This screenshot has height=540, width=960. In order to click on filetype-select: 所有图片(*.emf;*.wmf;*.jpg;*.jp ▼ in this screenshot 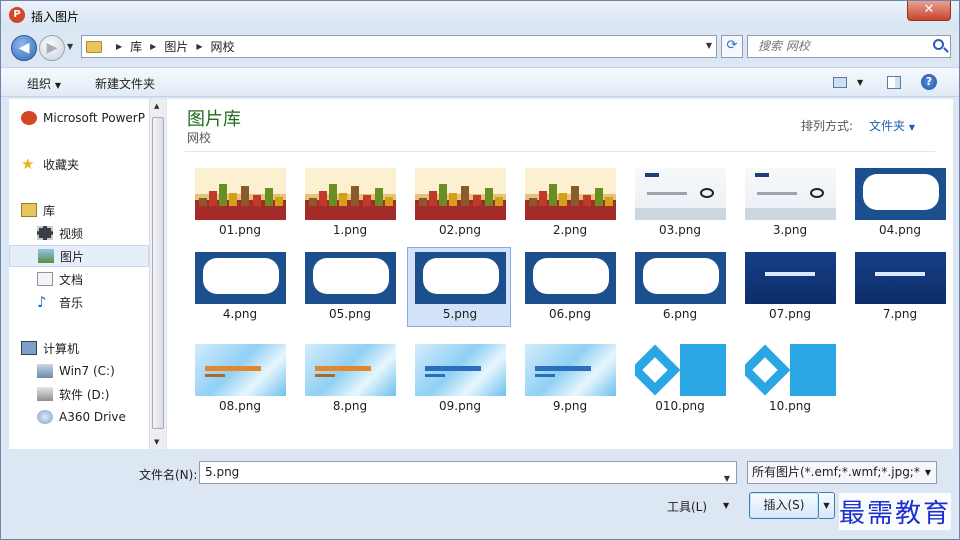, I will do `click(842, 472)`.